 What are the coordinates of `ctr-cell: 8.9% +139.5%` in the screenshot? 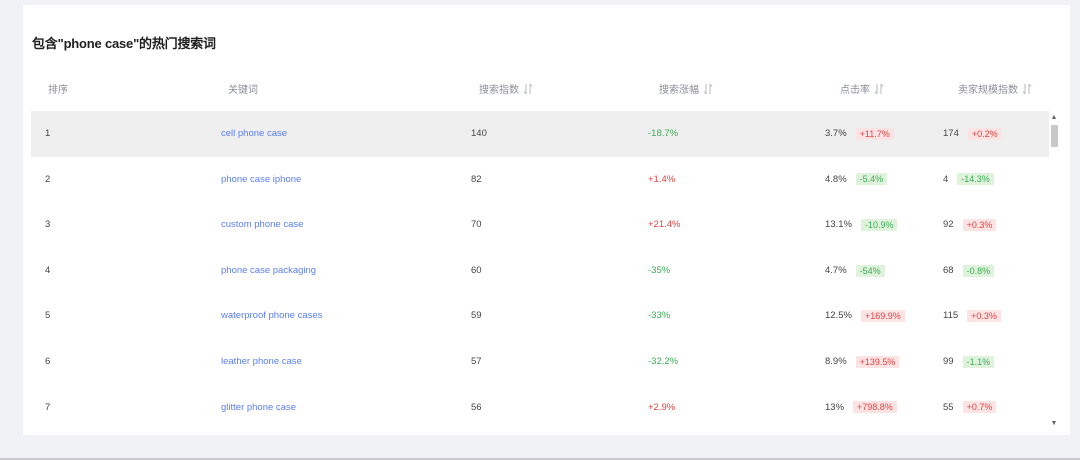 It's located at (862, 362).